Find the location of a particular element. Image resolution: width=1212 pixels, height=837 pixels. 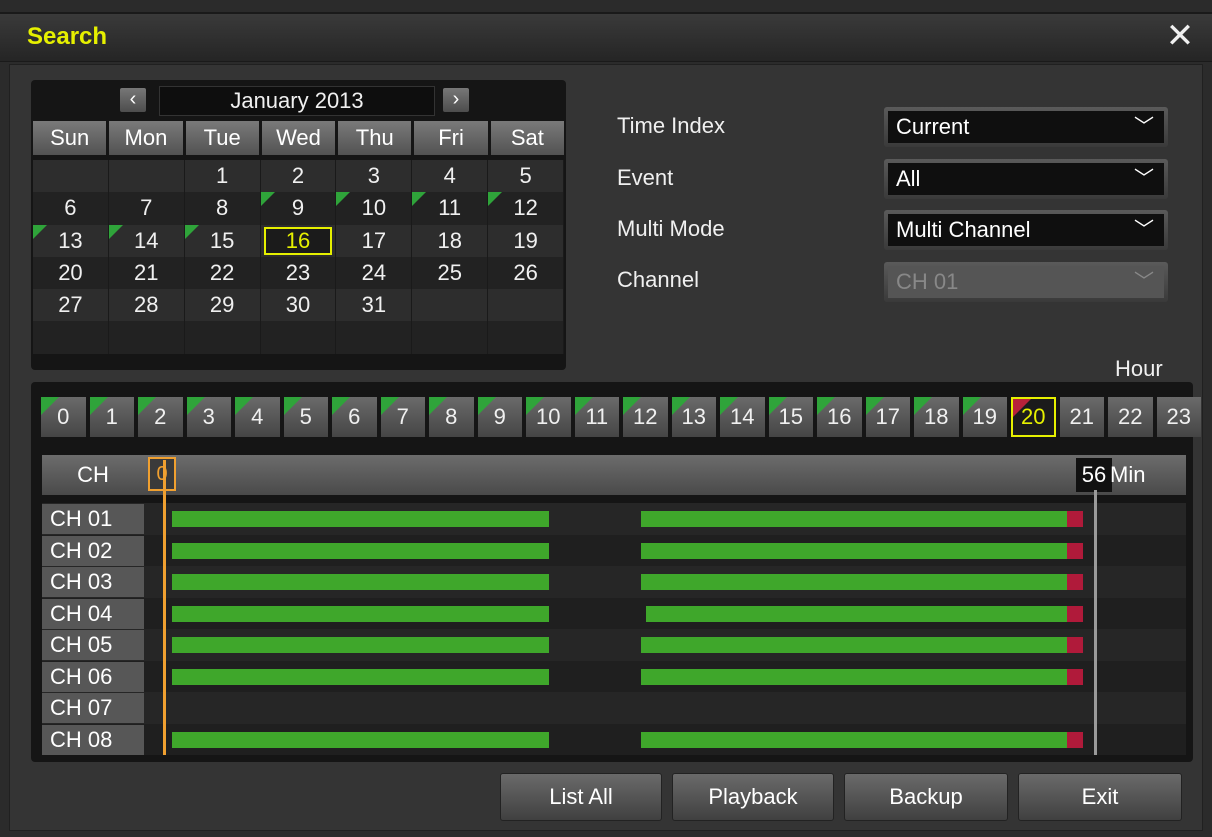

hour-button-13: 13 is located at coordinates (693, 417).